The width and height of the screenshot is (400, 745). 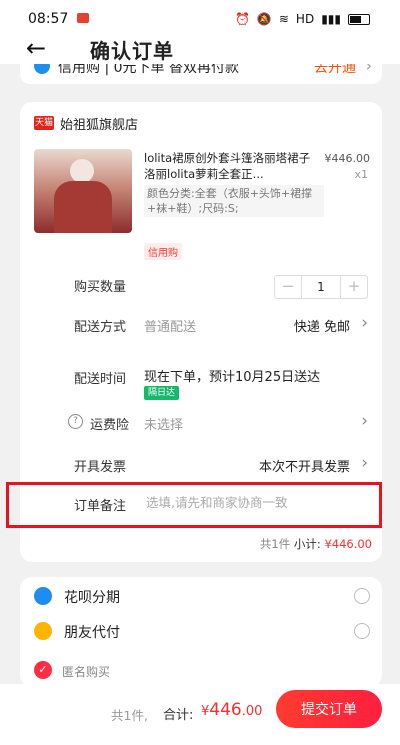 What do you see at coordinates (83, 18) in the screenshot?
I see `notification-badge-icon` at bounding box center [83, 18].